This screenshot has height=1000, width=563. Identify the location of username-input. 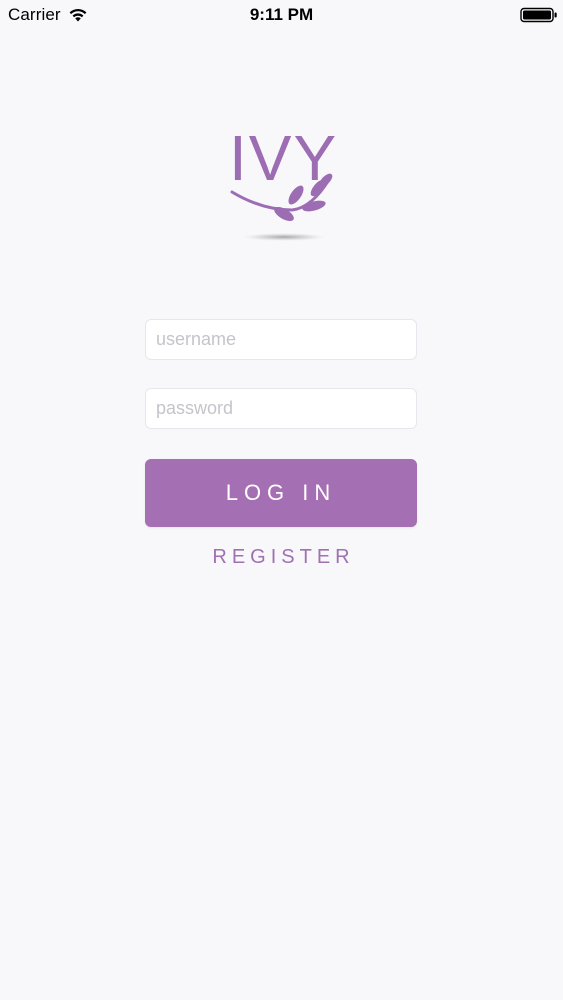
(281, 339).